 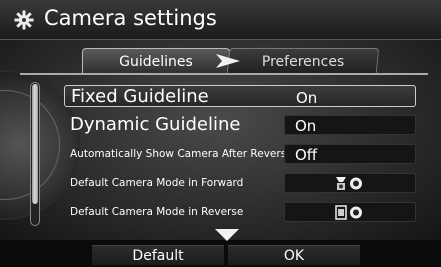 I want to click on tab-preferences-label: Preferences, so click(x=303, y=62).